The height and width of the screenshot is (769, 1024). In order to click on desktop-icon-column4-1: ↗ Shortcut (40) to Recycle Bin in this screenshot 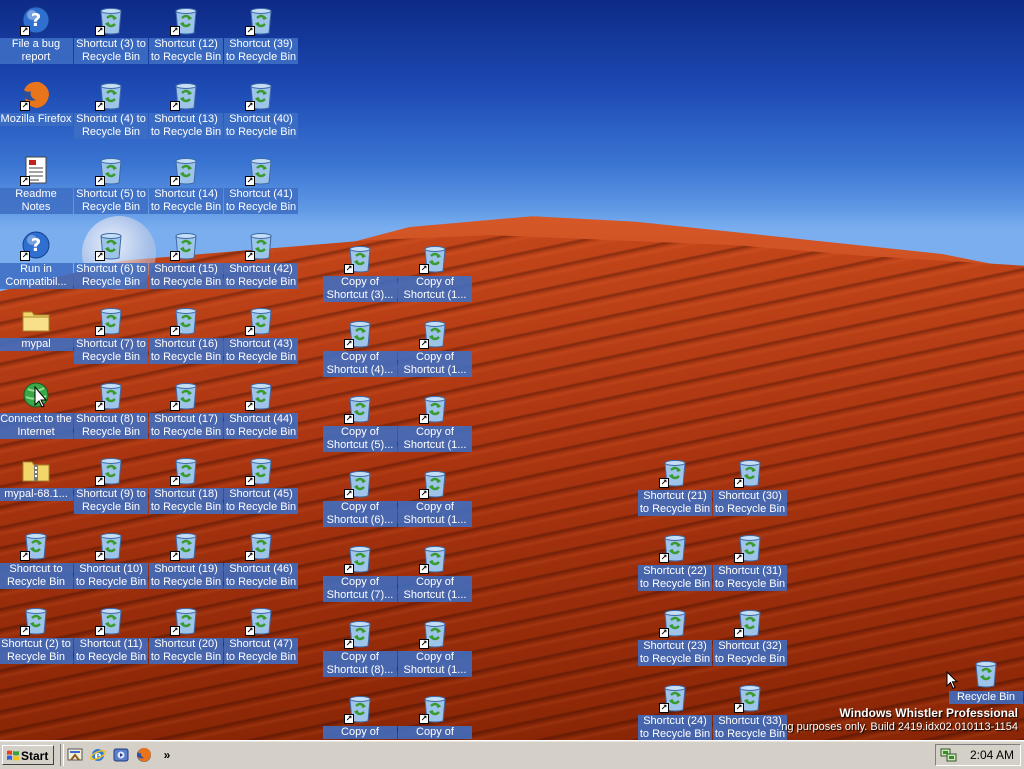, I will do `click(261, 113)`.